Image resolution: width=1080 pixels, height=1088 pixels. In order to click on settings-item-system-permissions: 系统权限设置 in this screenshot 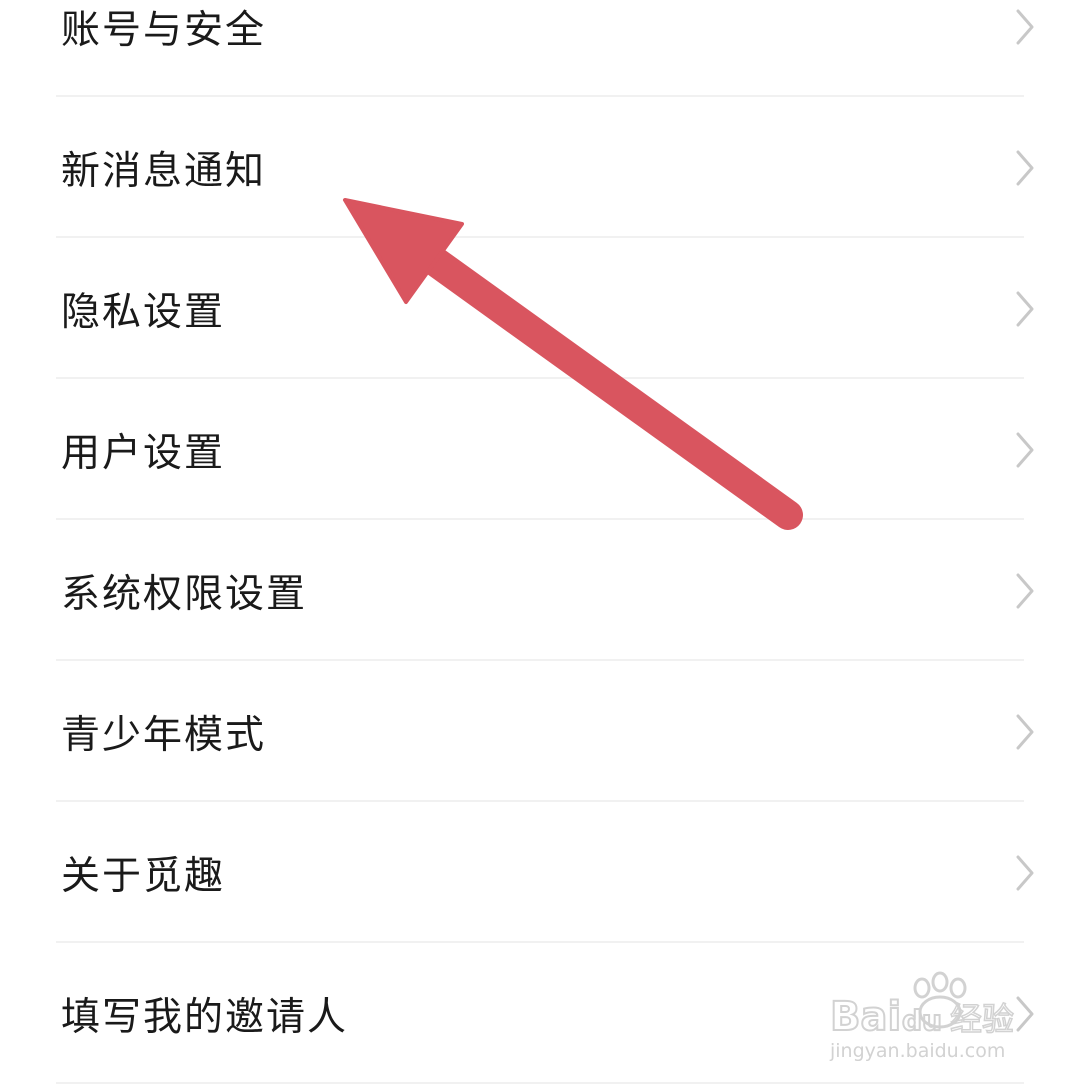, I will do `click(540, 590)`.